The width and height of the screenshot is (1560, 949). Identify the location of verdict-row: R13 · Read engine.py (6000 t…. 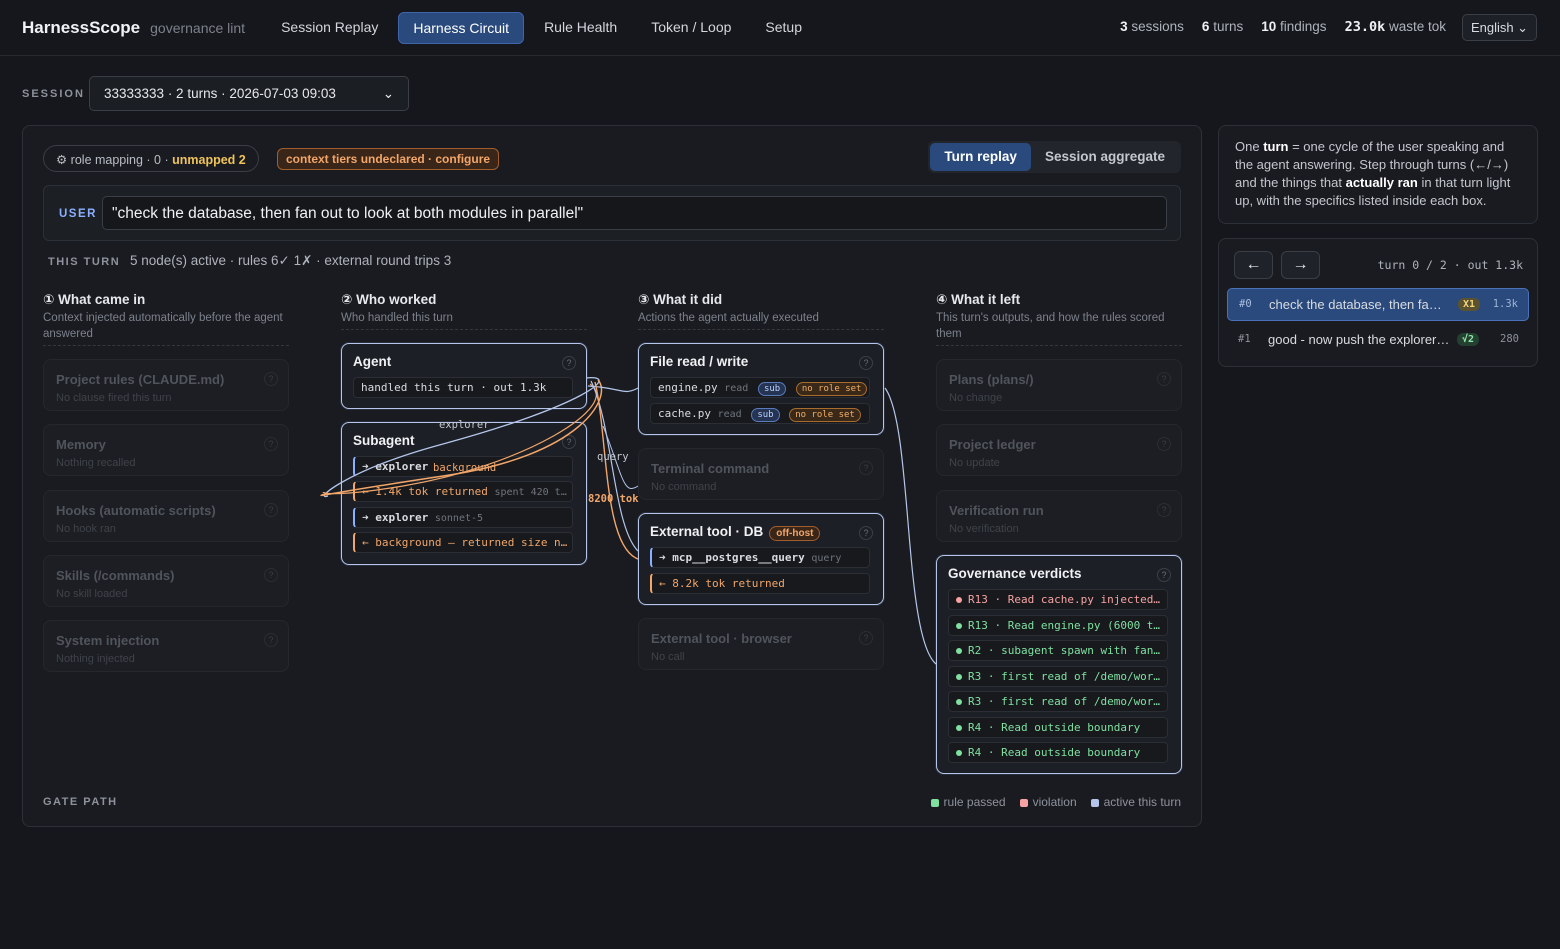
(1058, 625).